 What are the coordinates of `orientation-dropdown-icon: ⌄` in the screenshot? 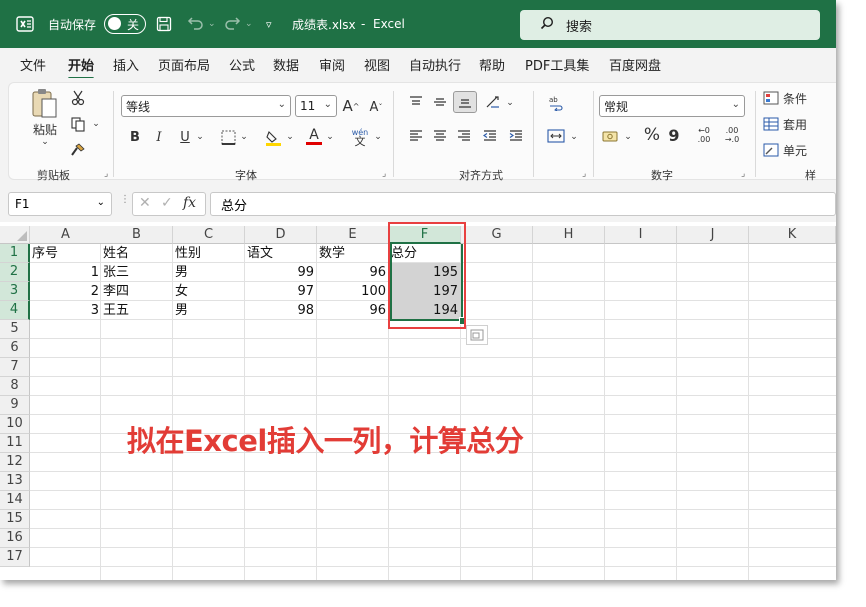 It's located at (510, 103).